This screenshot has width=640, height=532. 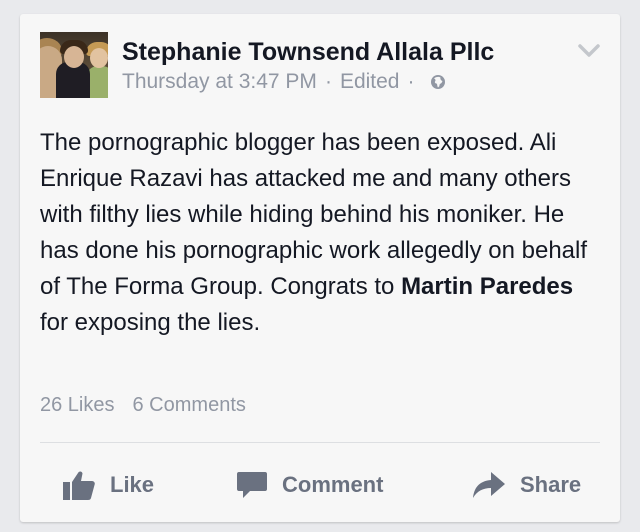 I want to click on edited-label: Edited, so click(x=370, y=82).